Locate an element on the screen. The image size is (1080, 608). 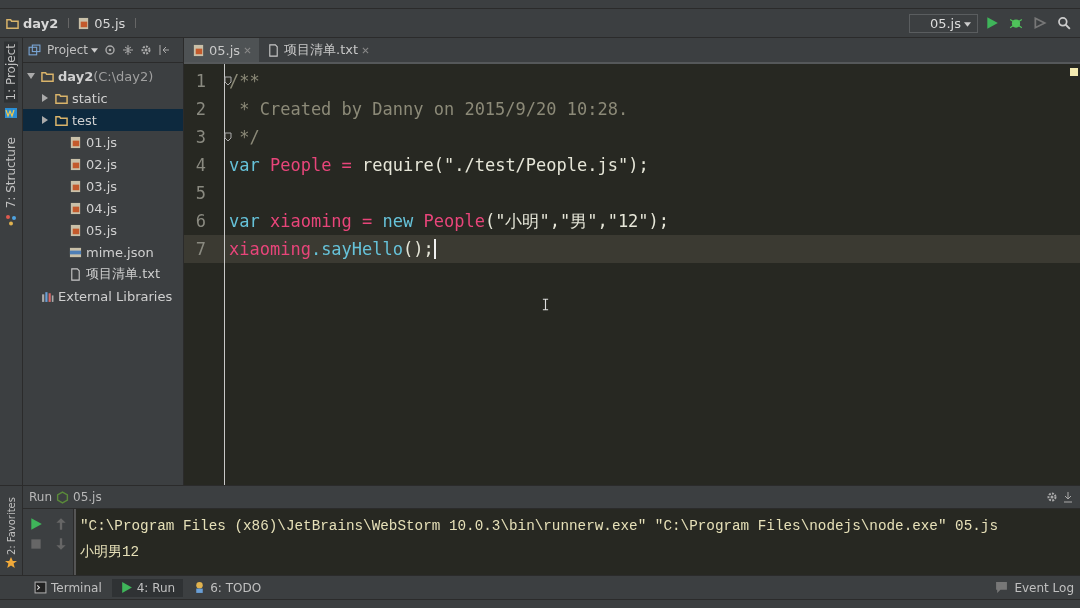
tree-item: mime.json is located at coordinates (120, 252).